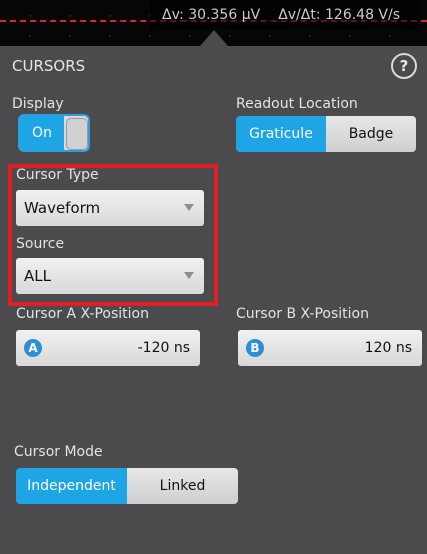 Image resolution: width=427 pixels, height=554 pixels. I want to click on readout-location-selector: Graticule Badge, so click(326, 134).